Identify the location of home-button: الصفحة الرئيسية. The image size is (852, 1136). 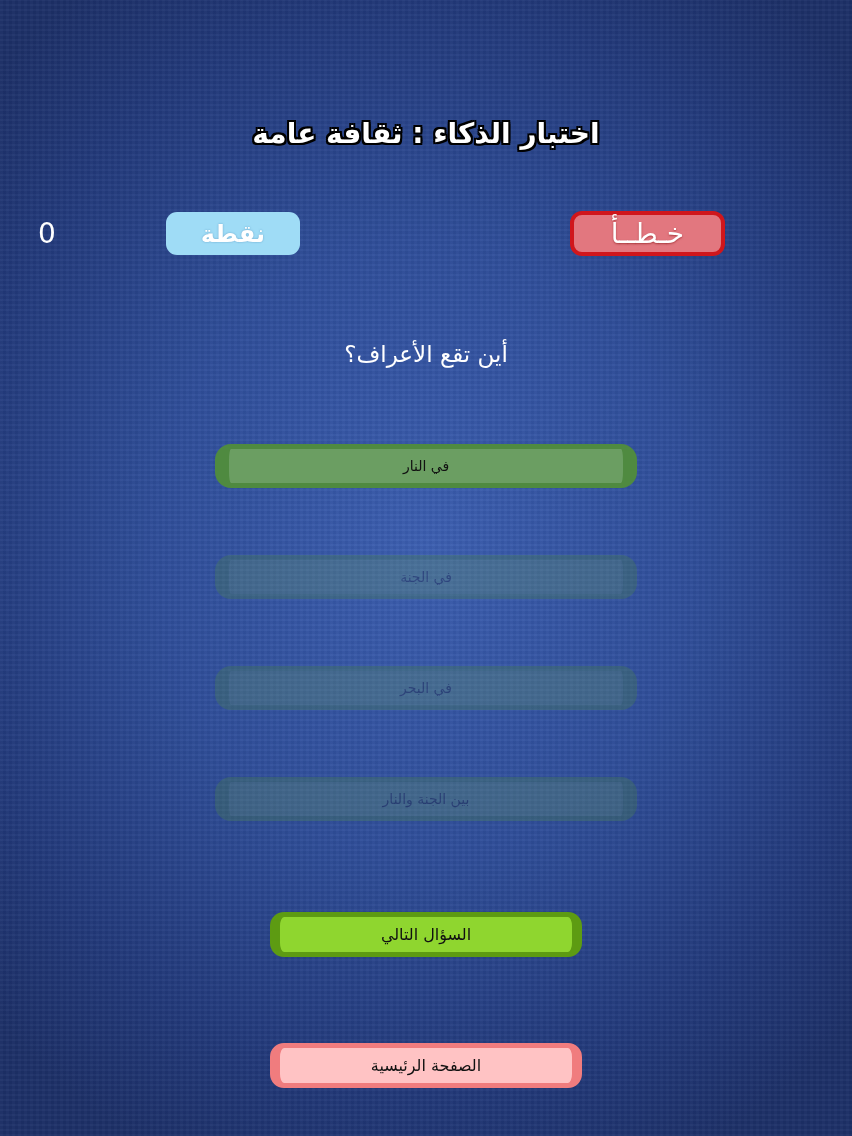
(426, 1065).